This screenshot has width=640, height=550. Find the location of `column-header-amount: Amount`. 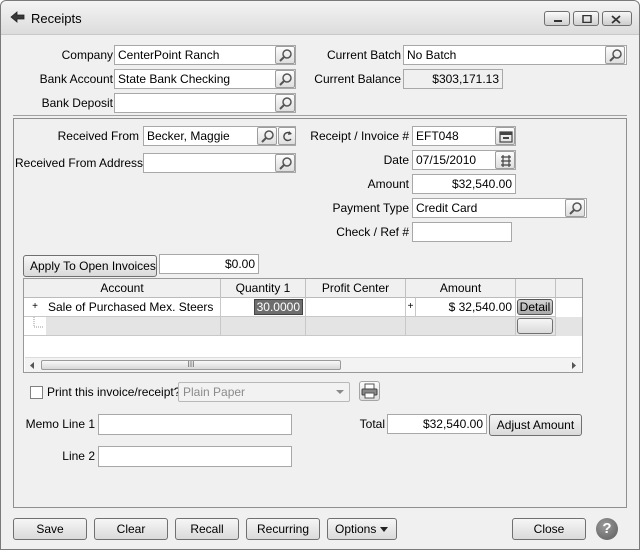

column-header-amount: Amount is located at coordinates (461, 288).